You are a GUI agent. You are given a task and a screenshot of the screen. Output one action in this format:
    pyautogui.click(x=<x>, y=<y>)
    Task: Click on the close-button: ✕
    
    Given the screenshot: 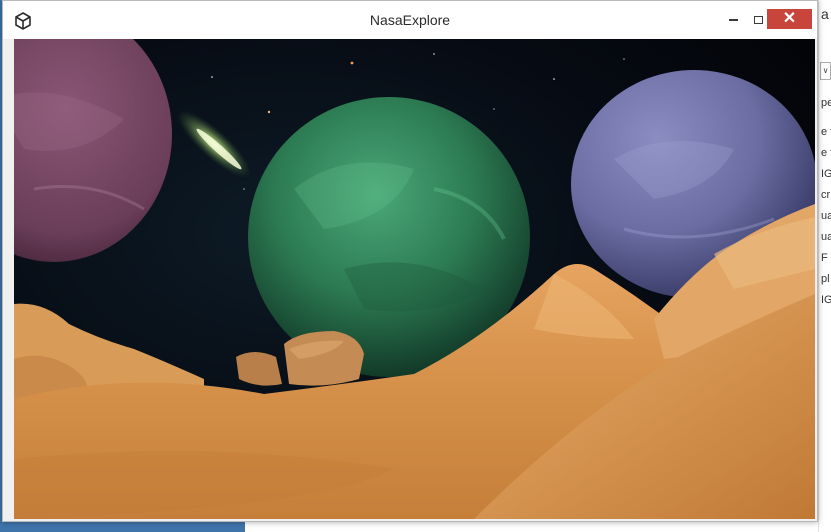 What is the action you would take?
    pyautogui.click(x=789, y=19)
    